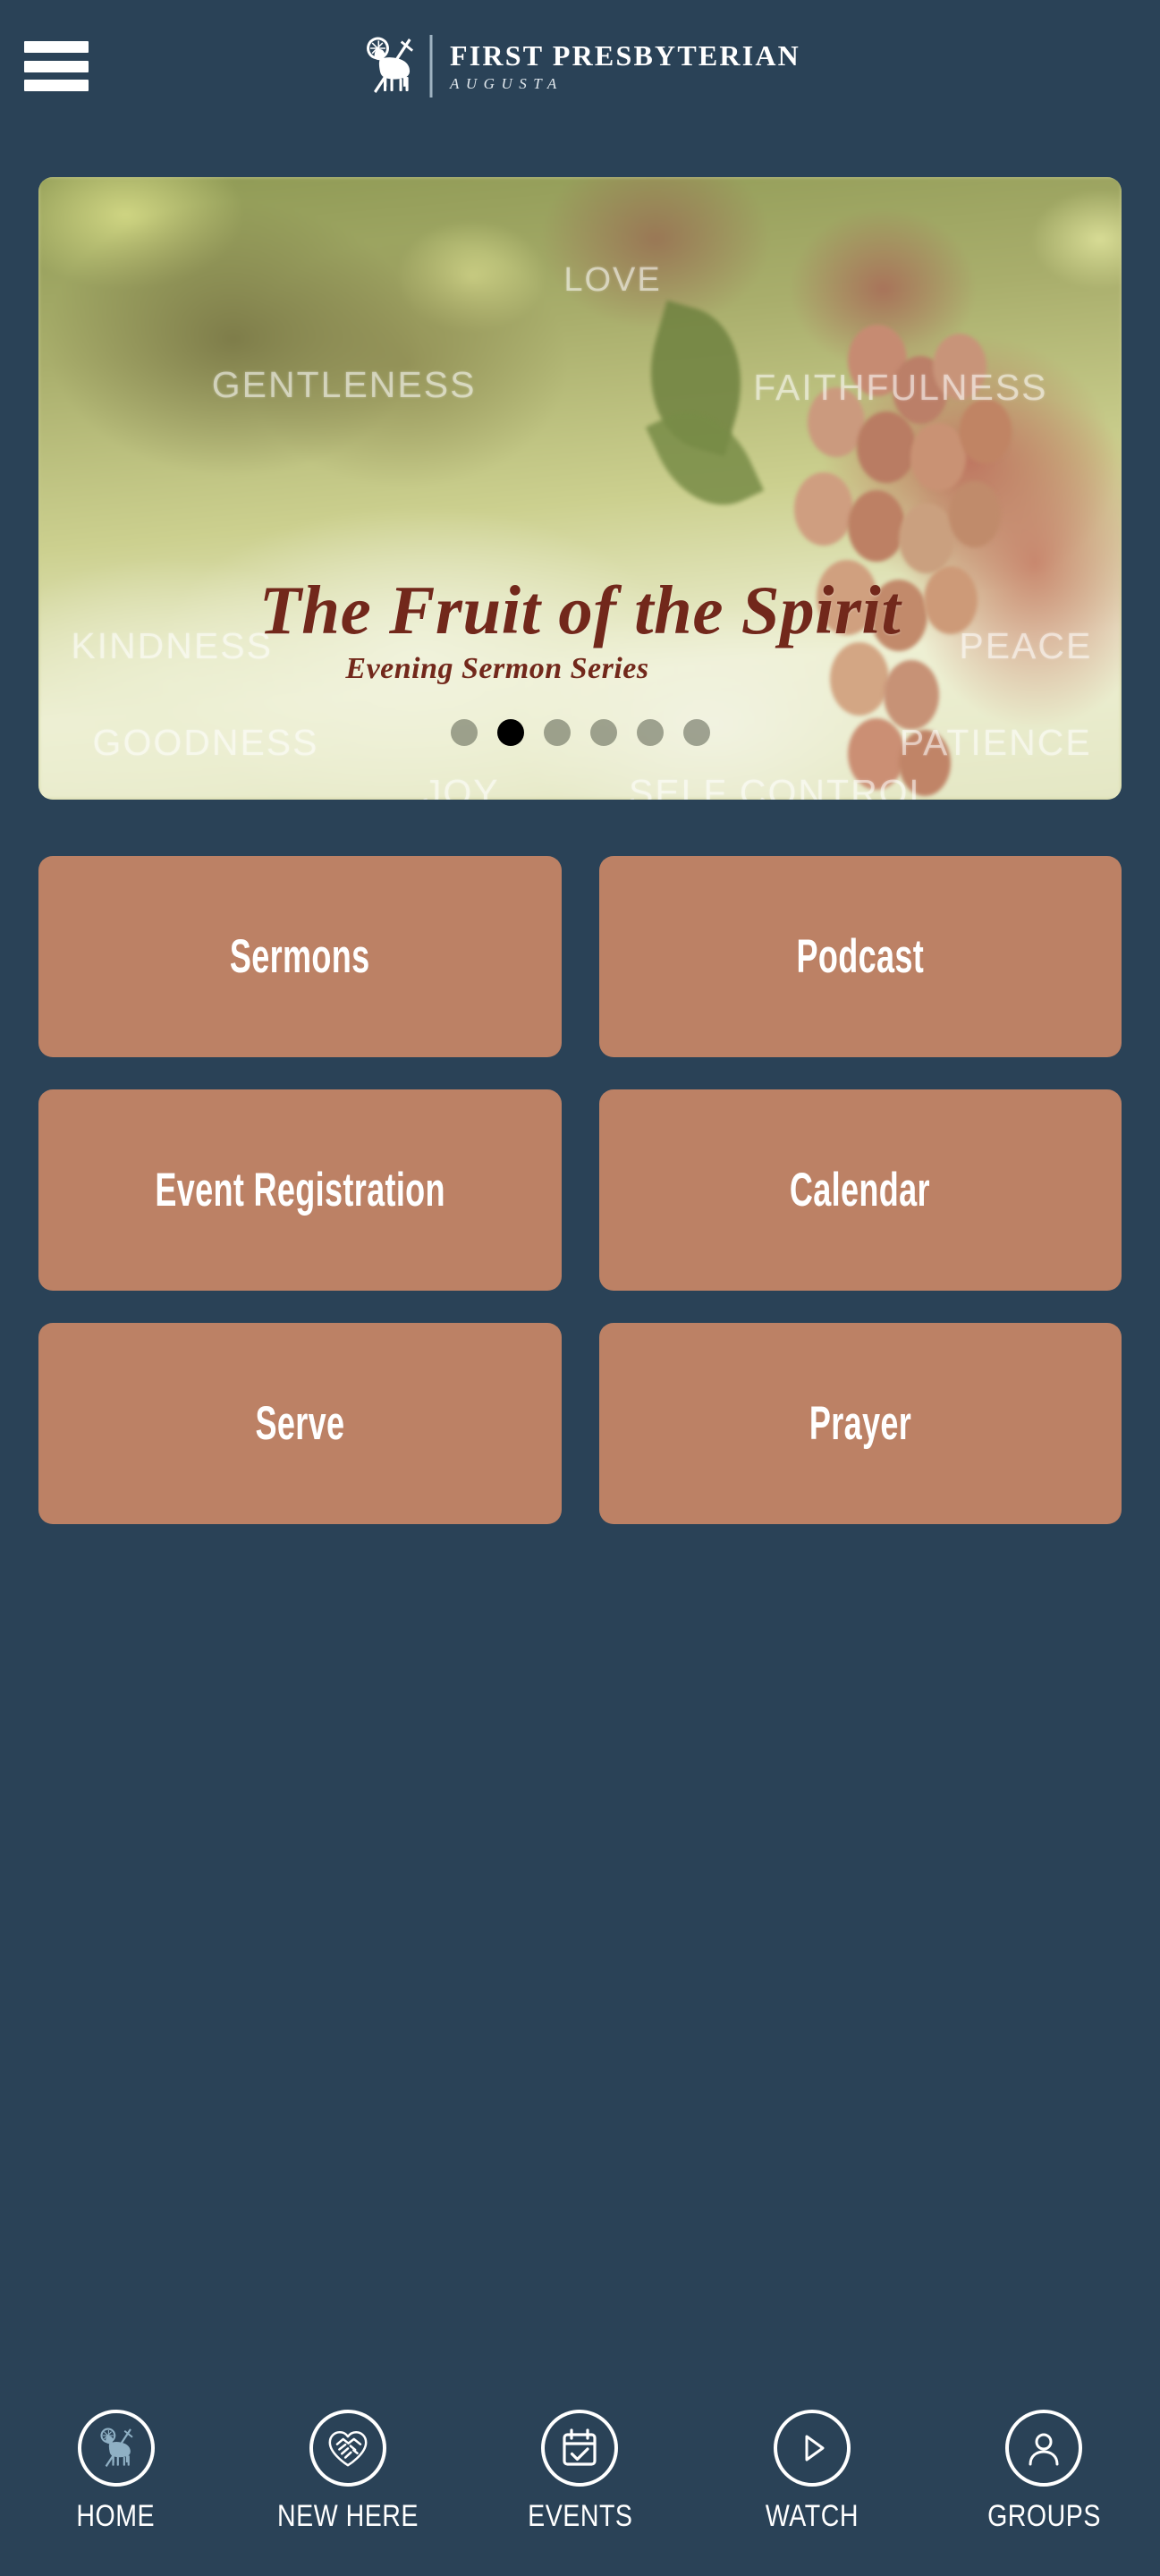 The width and height of the screenshot is (1160, 2576). What do you see at coordinates (580, 2448) in the screenshot?
I see `calendar-check-icon` at bounding box center [580, 2448].